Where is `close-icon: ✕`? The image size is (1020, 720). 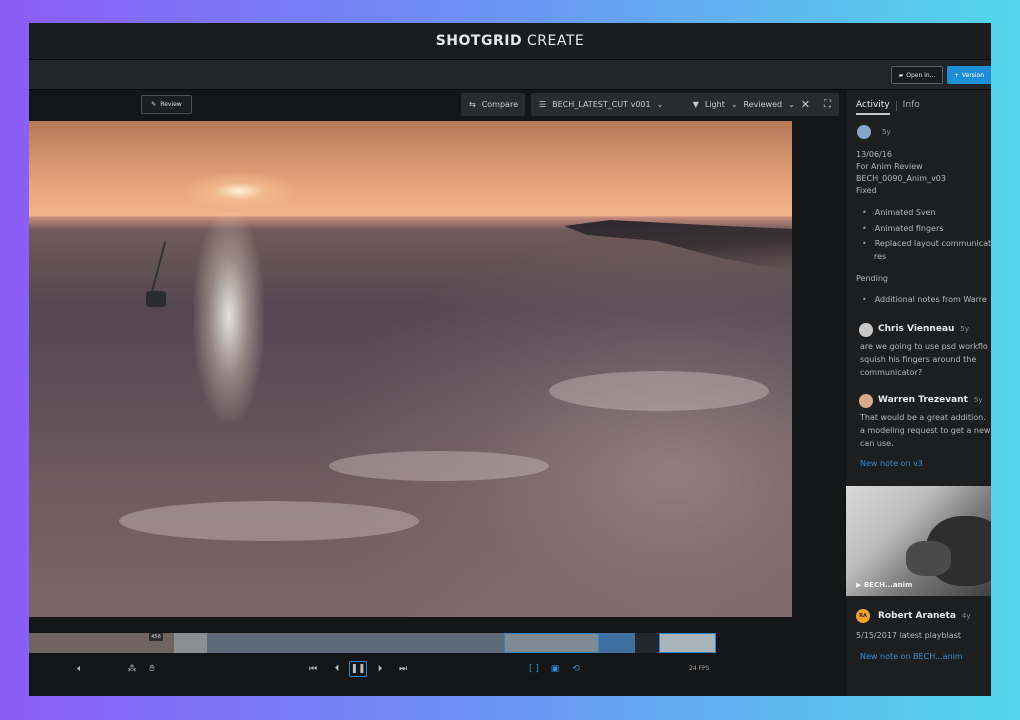
close-icon: ✕ is located at coordinates (805, 104).